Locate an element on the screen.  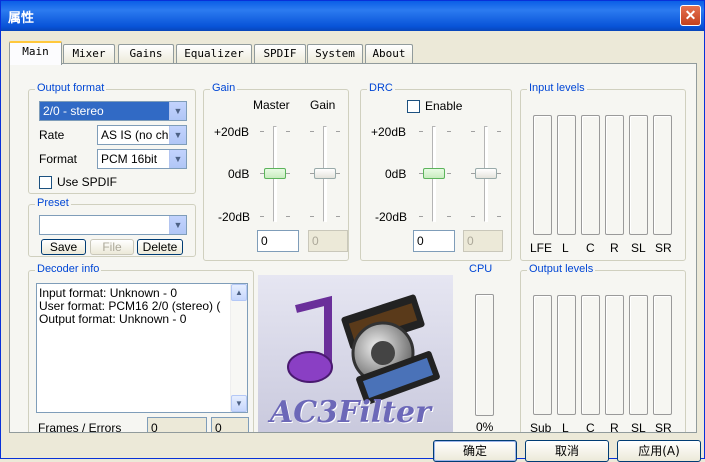
drc-level-field: 0 is located at coordinates (483, 241).